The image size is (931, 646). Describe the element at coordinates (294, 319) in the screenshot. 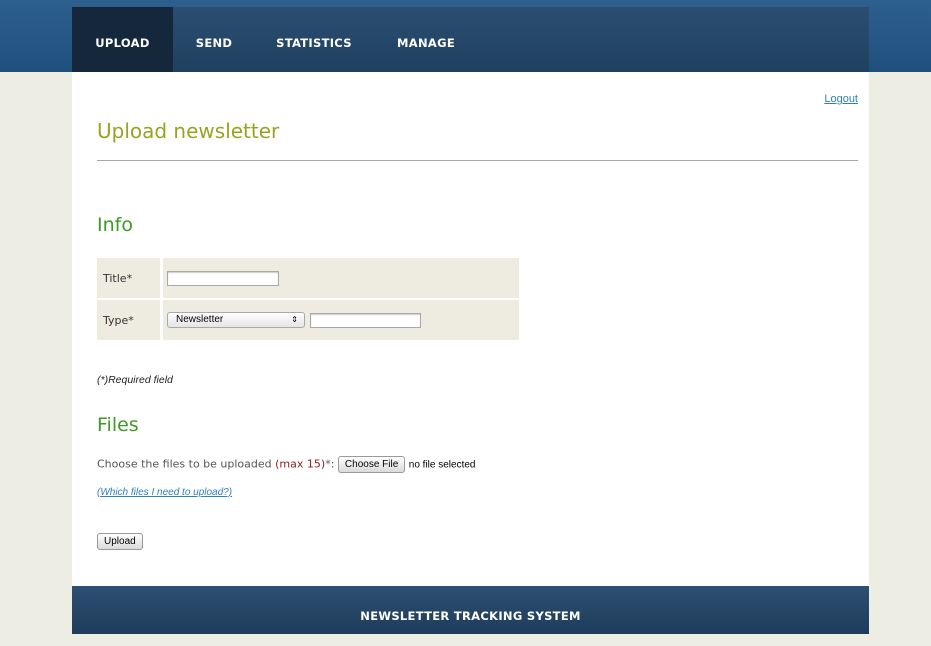

I see `select-arrows-icon: ⇕` at that location.